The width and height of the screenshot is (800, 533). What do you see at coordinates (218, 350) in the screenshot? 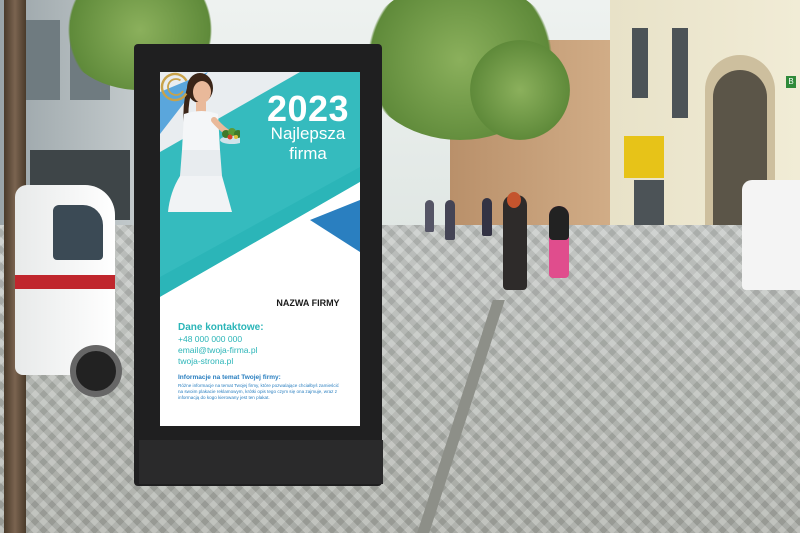
I see `contact-email: email@twoja-firma.pl` at bounding box center [218, 350].